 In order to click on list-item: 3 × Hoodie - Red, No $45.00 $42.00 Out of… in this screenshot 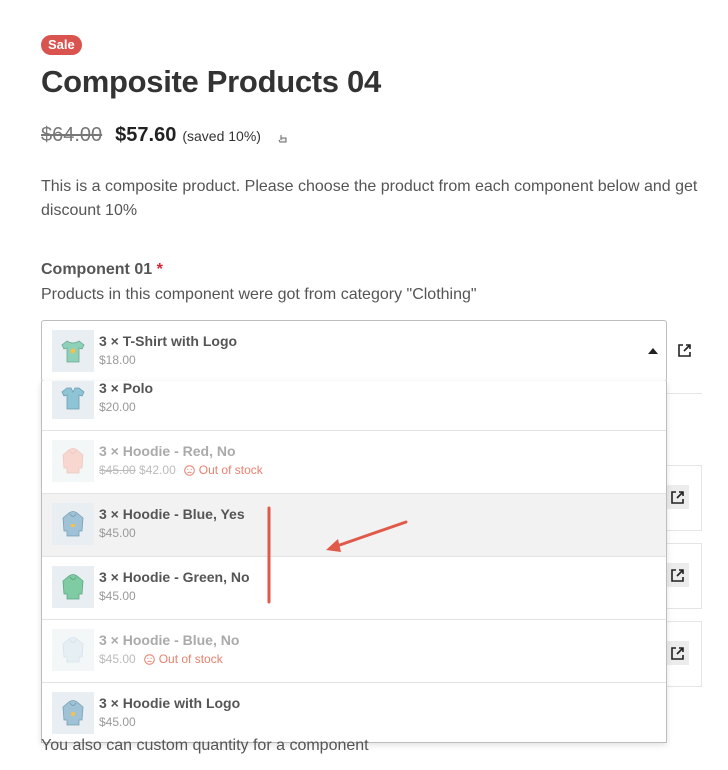, I will do `click(354, 462)`.